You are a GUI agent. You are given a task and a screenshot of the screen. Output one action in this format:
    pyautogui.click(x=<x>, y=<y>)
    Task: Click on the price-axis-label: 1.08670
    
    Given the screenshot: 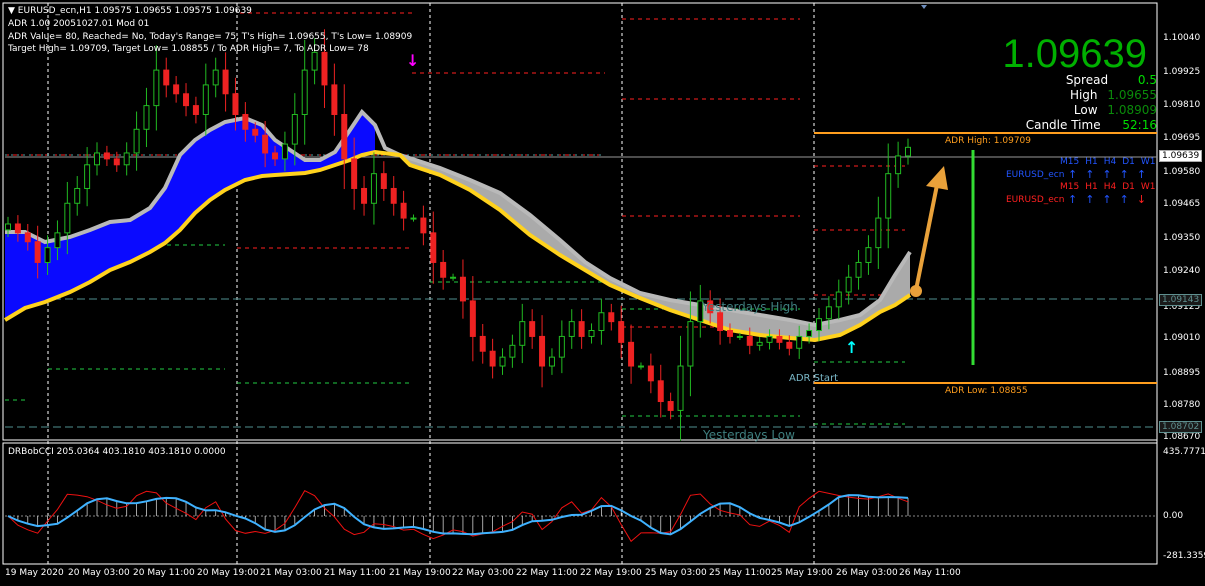 What is the action you would take?
    pyautogui.click(x=1182, y=437)
    